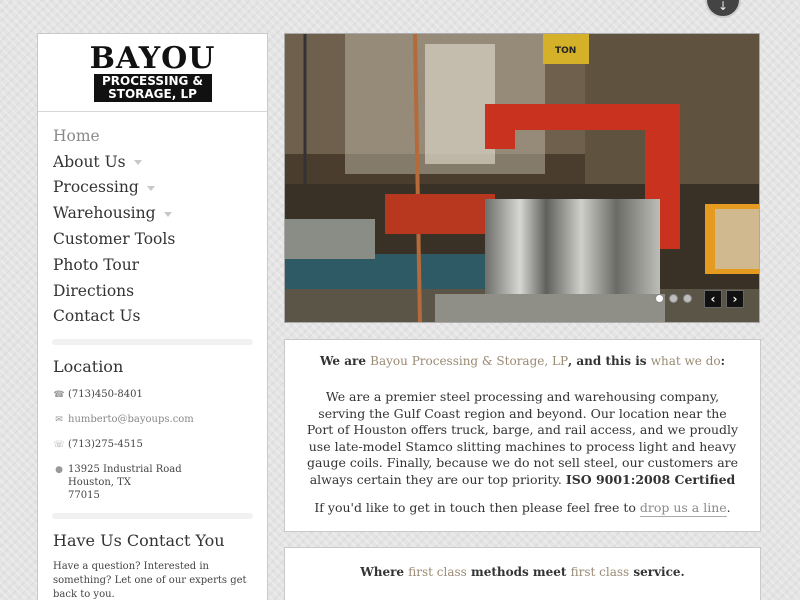 This screenshot has width=800, height=600. I want to click on company-logo: BAYOU PROCESSING & STORAGE, LP, so click(152, 72).